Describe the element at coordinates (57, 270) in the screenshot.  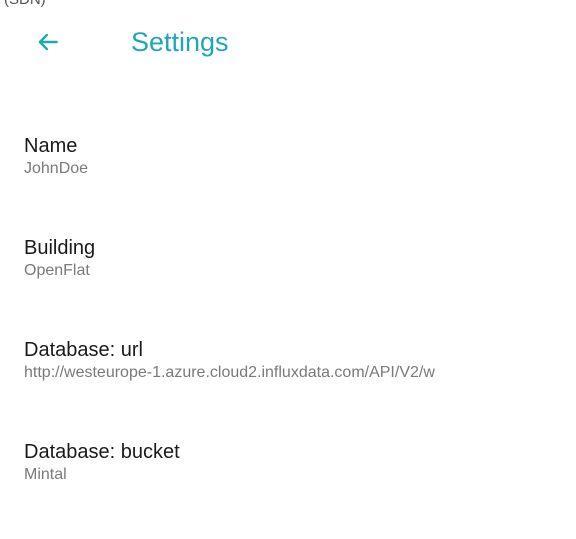
I see `pref-summary: OpenFlat` at that location.